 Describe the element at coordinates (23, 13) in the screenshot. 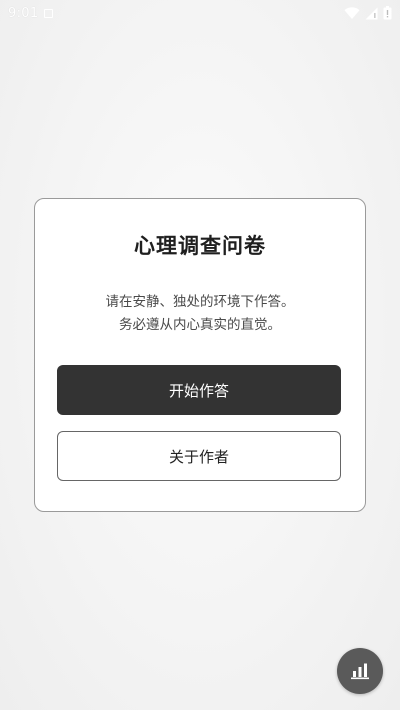

I see `status-time: 9:01` at that location.